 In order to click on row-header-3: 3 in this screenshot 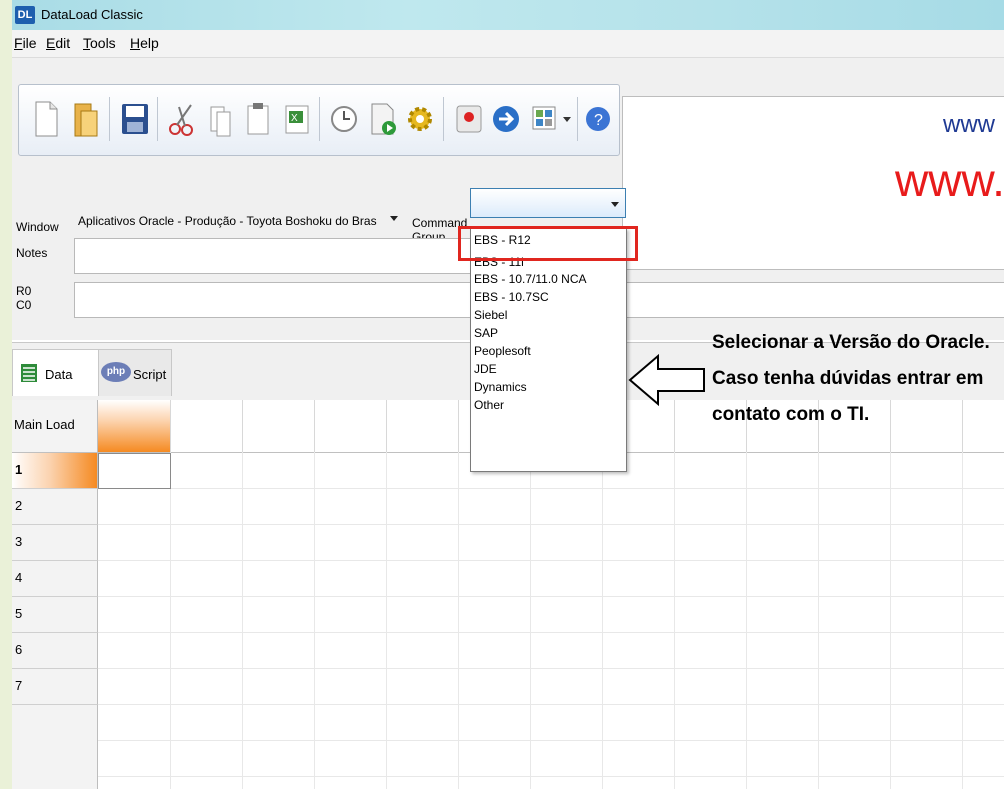, I will do `click(55, 543)`.